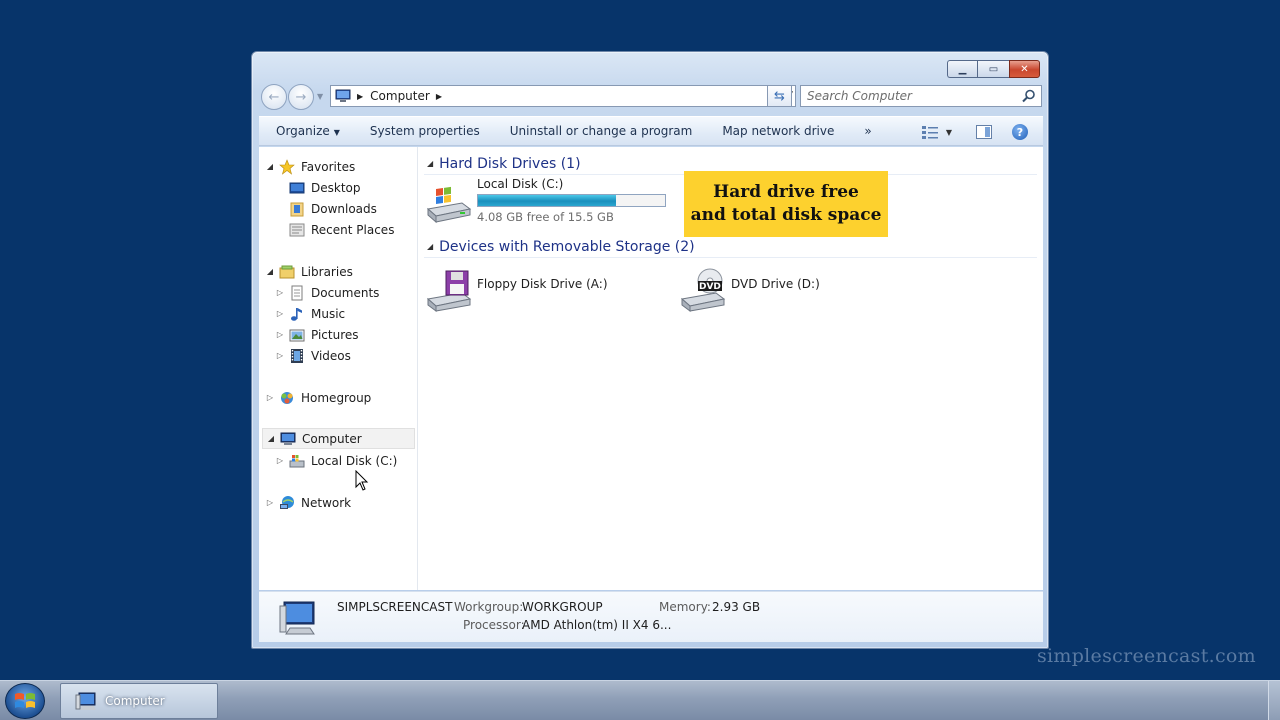  Describe the element at coordinates (425, 131) in the screenshot. I see `system-properties-button: System properties` at that location.